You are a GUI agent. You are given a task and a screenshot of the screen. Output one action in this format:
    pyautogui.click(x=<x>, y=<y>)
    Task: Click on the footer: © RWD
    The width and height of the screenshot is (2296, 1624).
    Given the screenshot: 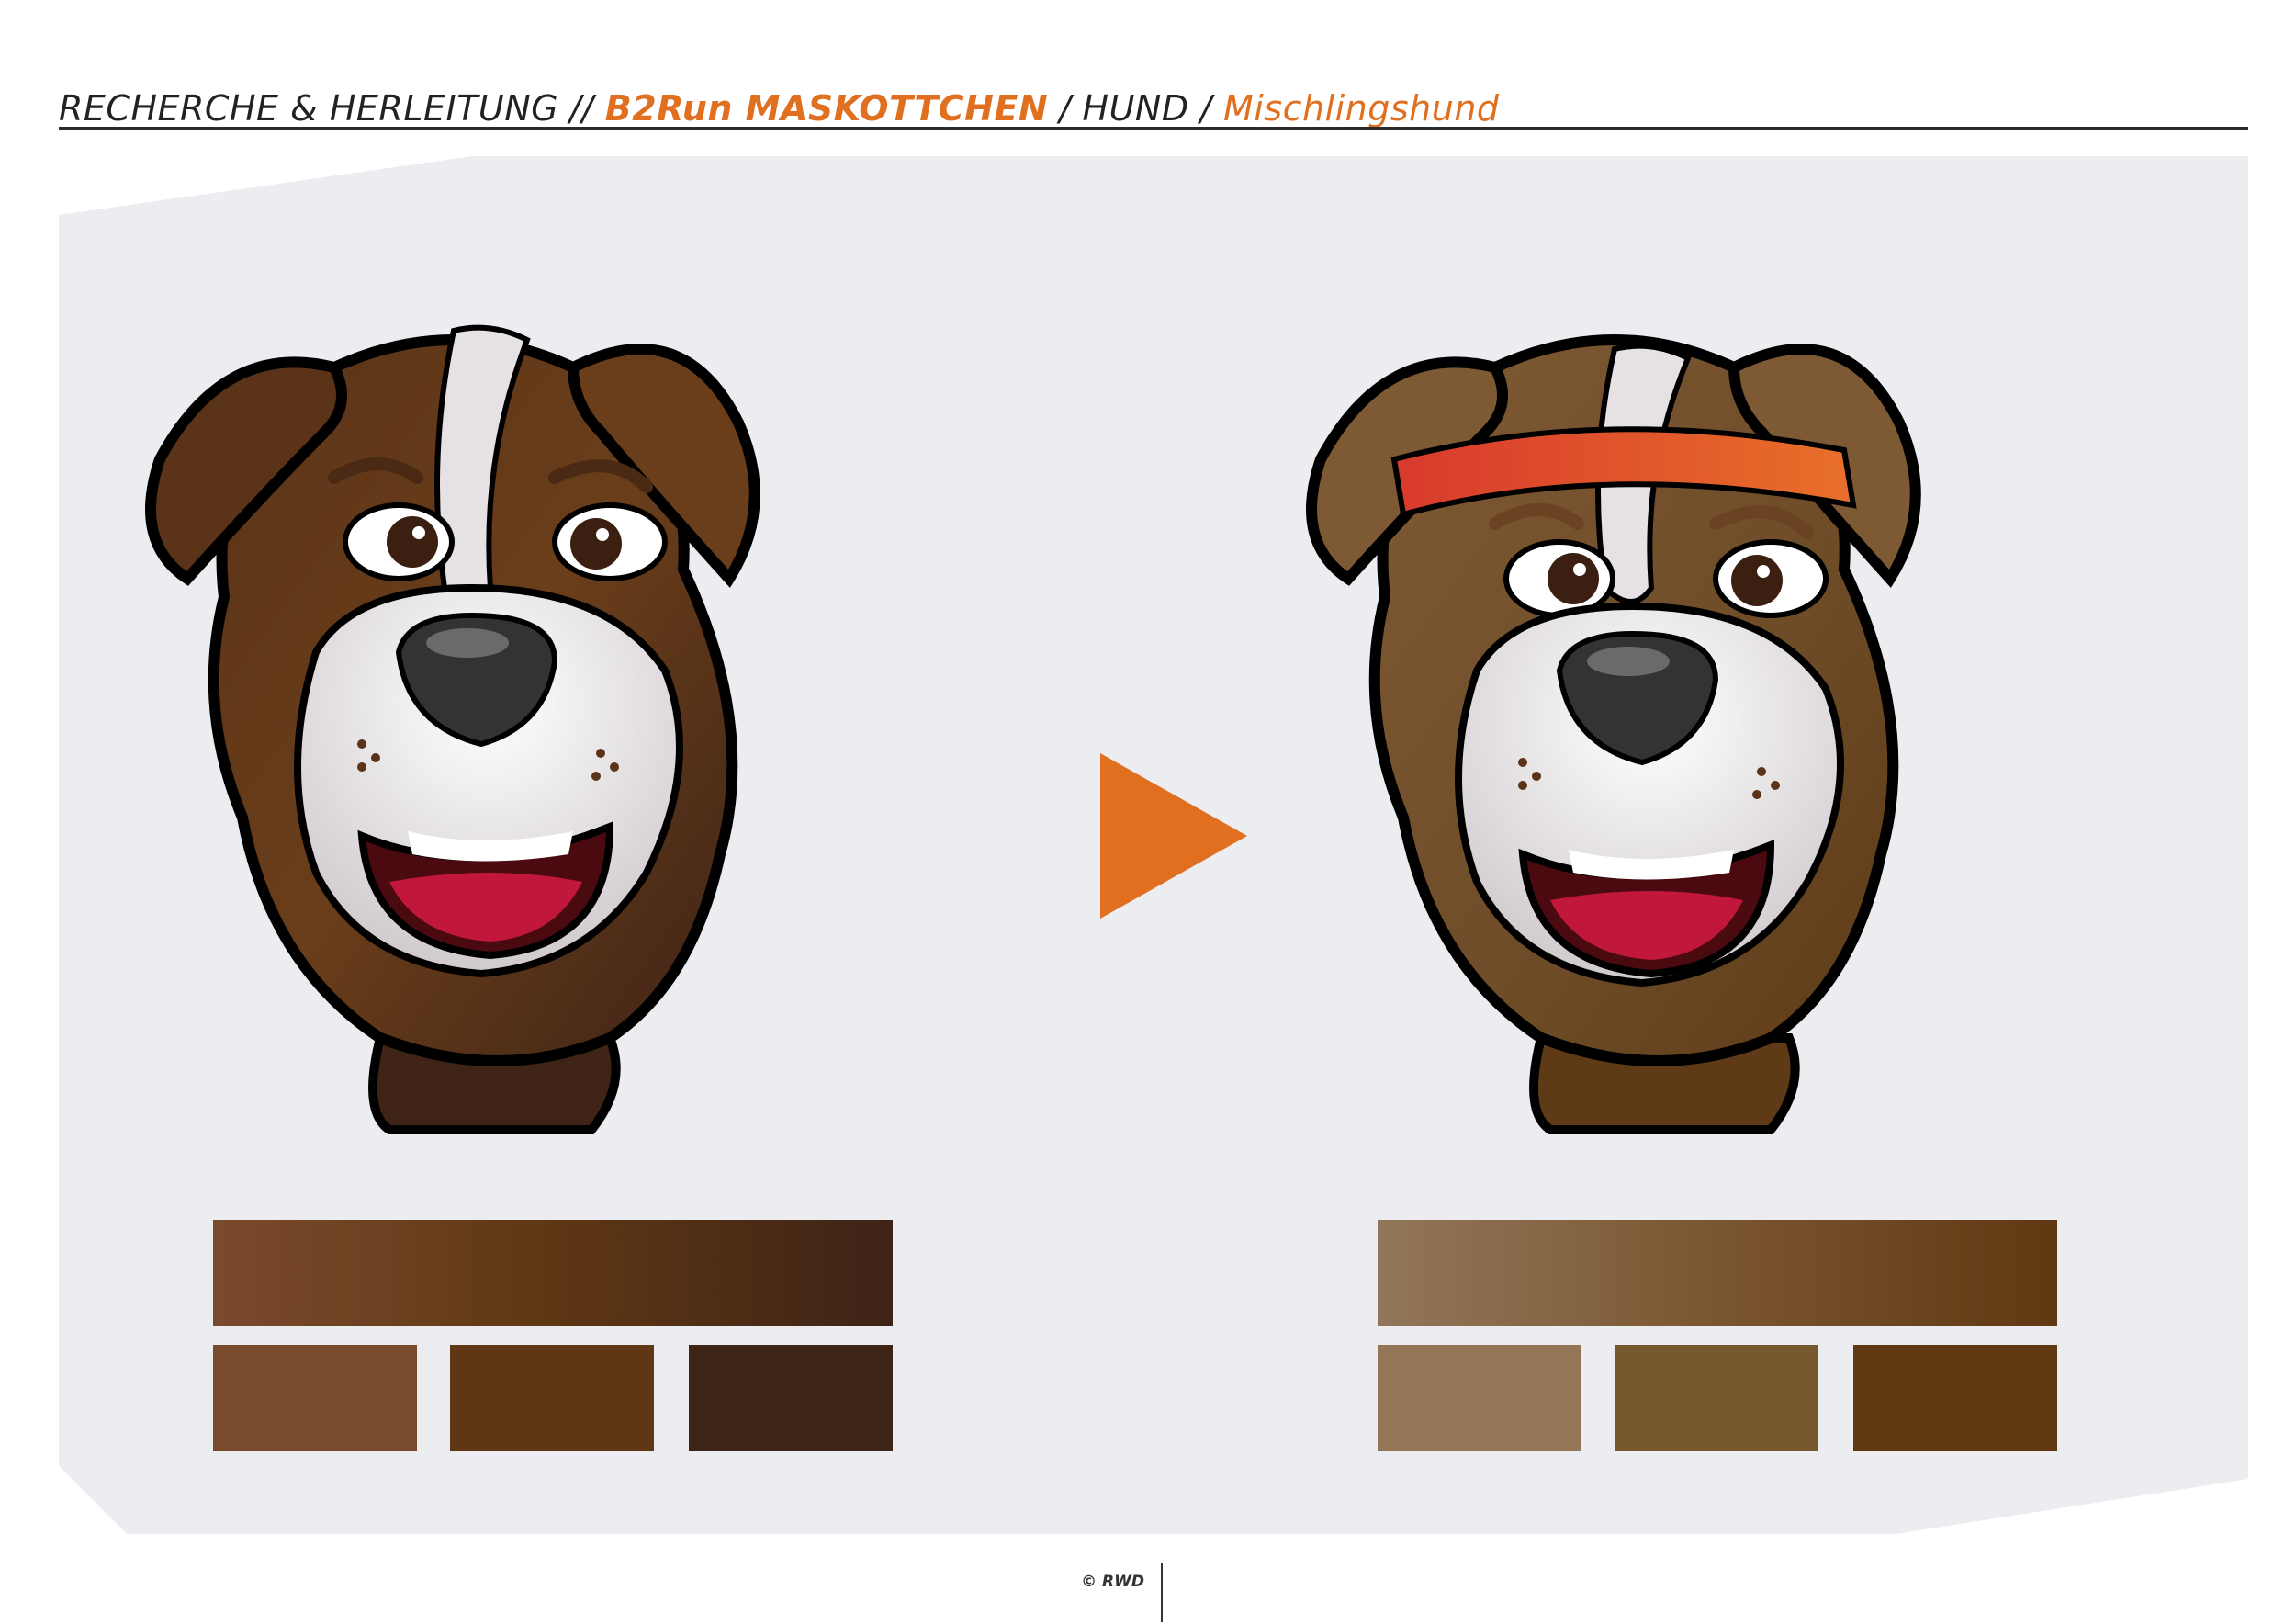 What is the action you would take?
    pyautogui.click(x=1120, y=1592)
    